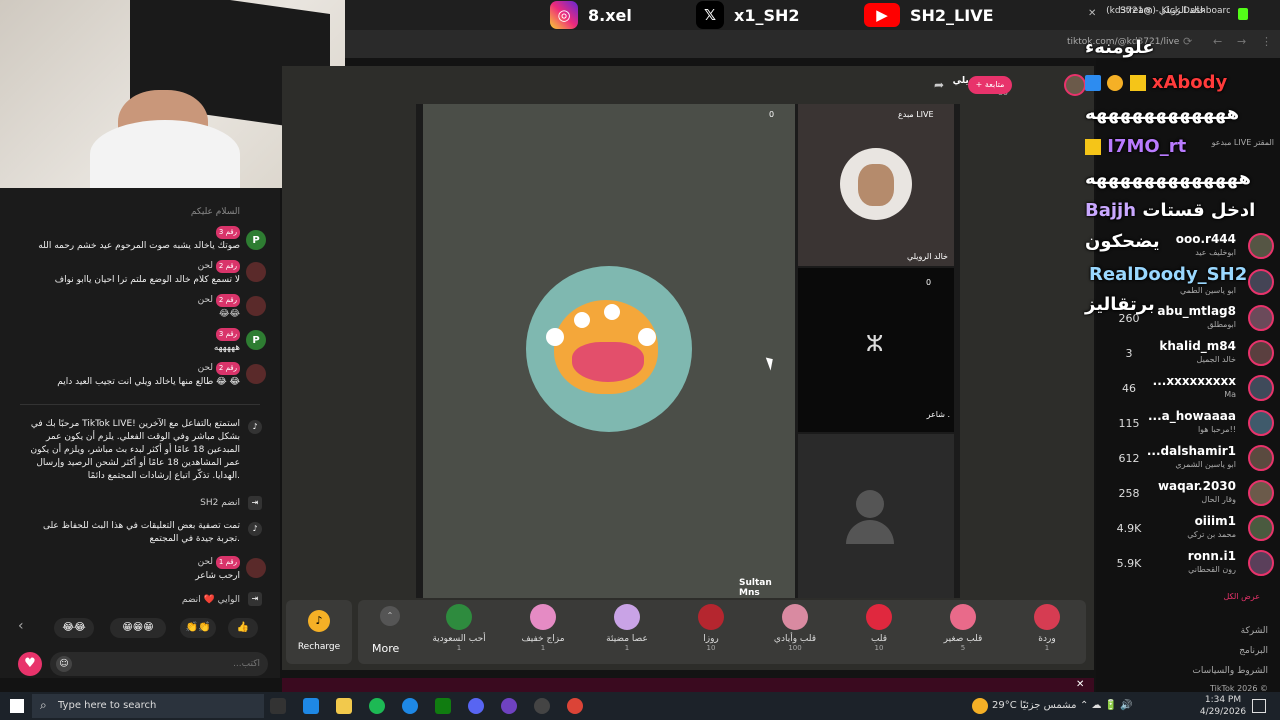  I want to click on chevron-up-icon: ⌃, so click(390, 616).